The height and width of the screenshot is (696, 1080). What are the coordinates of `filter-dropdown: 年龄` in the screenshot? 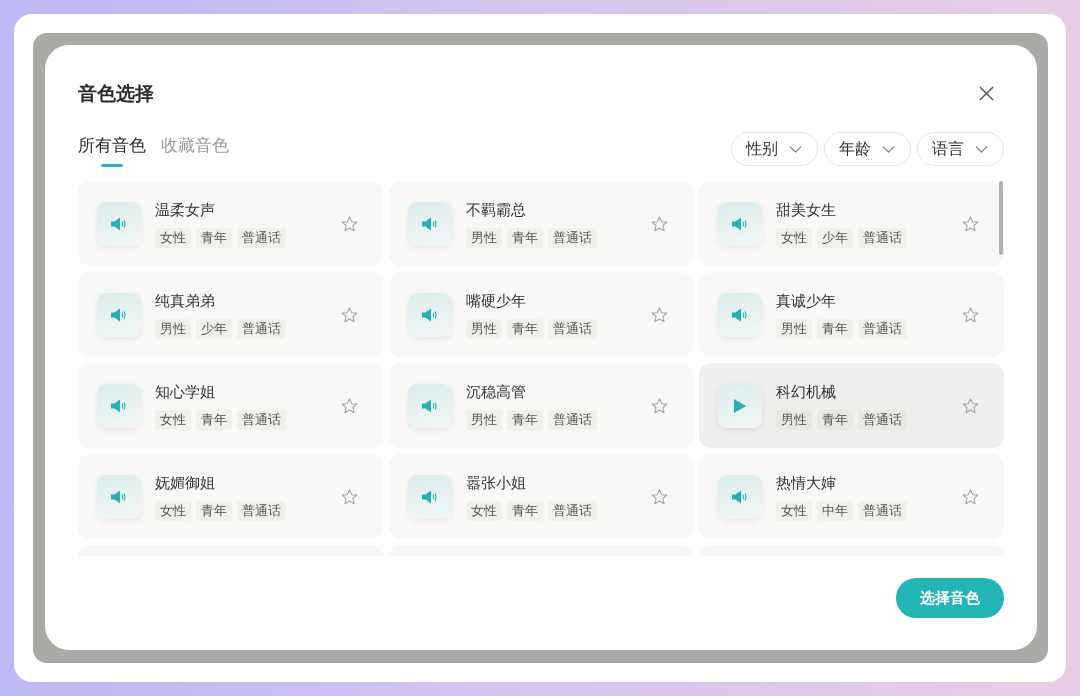 It's located at (867, 149).